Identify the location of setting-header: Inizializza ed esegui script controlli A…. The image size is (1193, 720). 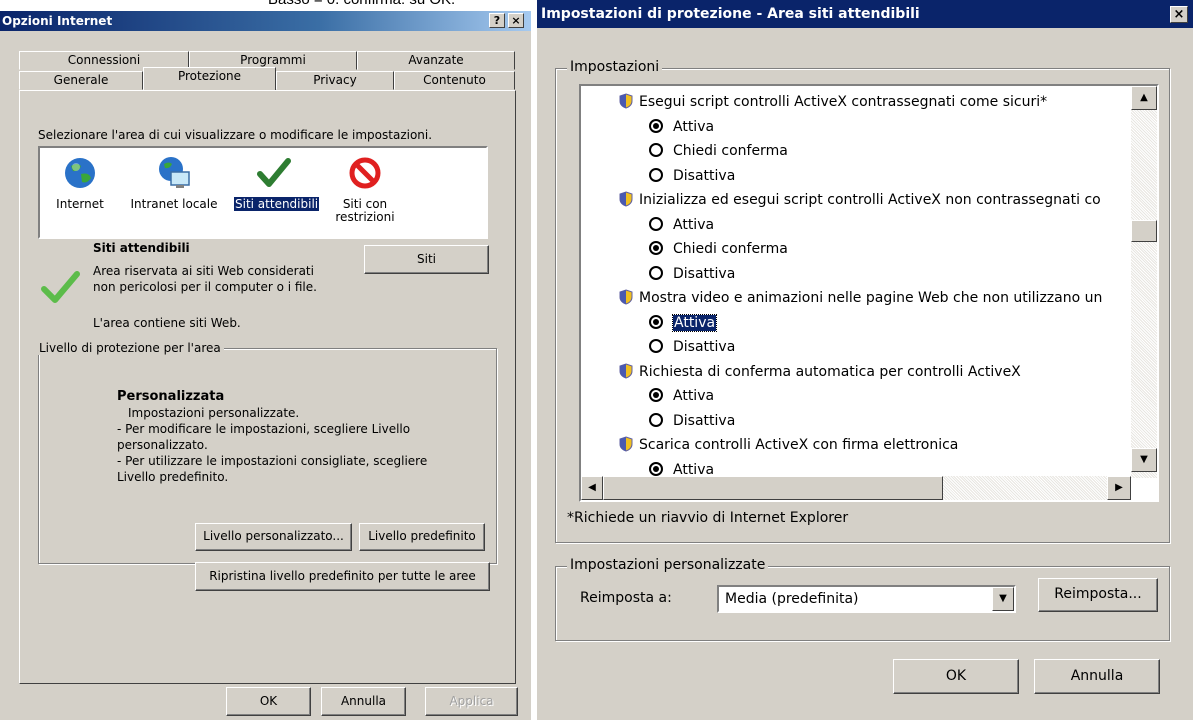
(860, 200).